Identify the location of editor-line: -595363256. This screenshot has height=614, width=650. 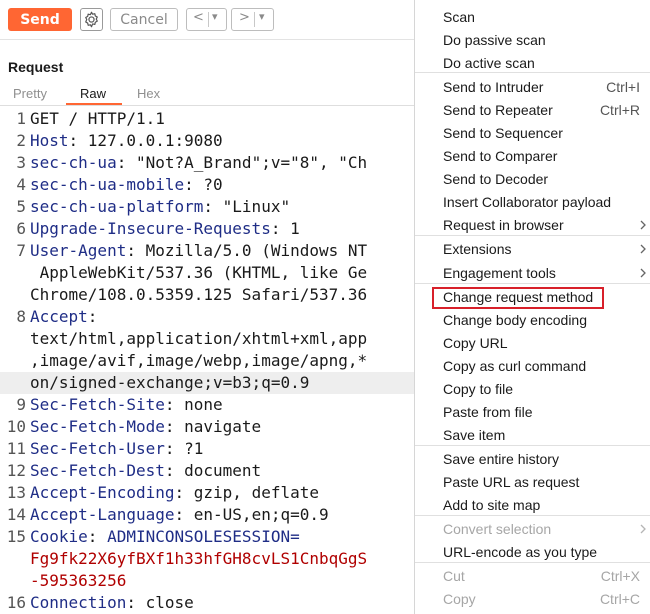
(207, 581).